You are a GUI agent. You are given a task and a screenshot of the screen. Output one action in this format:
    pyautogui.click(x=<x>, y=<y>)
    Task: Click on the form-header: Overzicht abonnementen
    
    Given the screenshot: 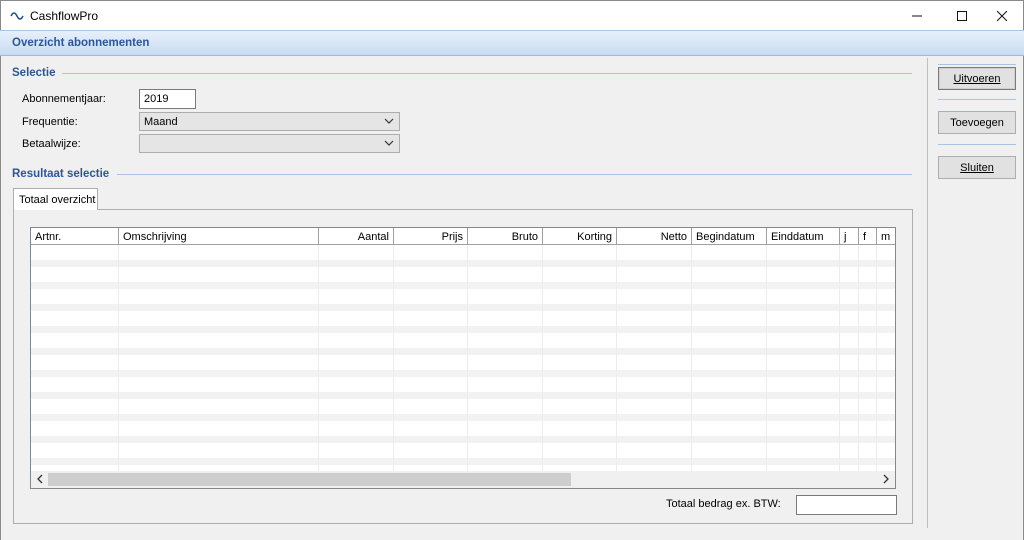 What is the action you would take?
    pyautogui.click(x=512, y=43)
    